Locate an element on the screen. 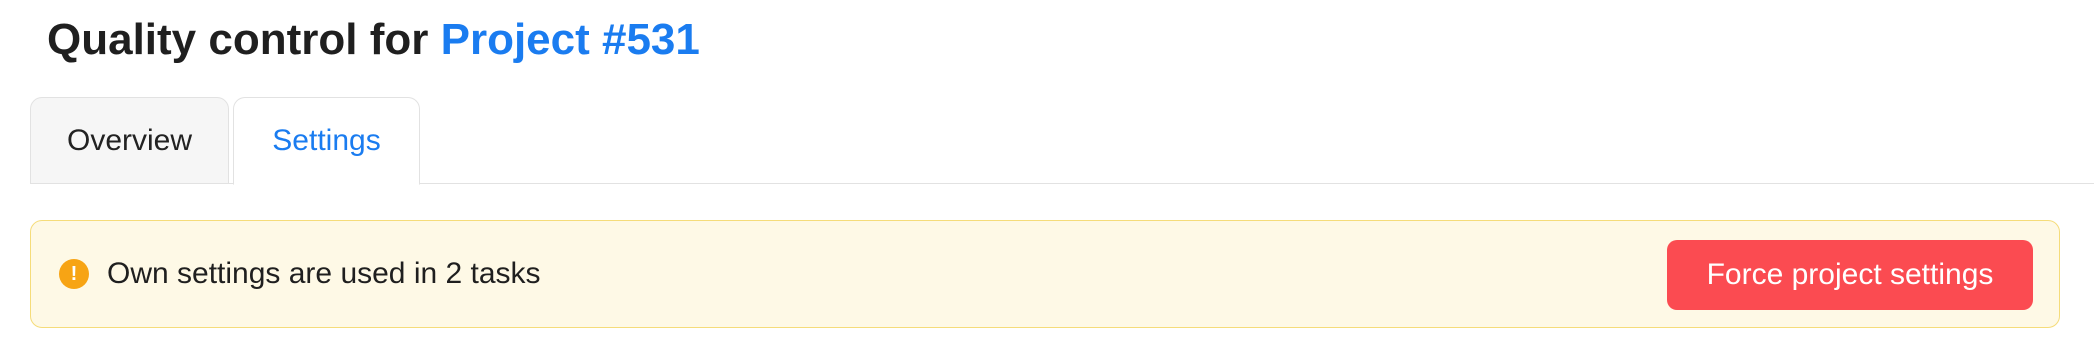  page-title: Quality control for Project #531 is located at coordinates (373, 40).